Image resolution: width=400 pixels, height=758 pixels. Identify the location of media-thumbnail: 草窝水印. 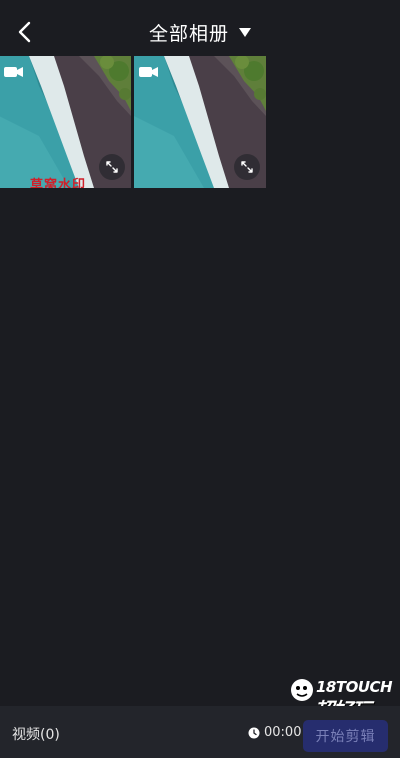
(65, 122).